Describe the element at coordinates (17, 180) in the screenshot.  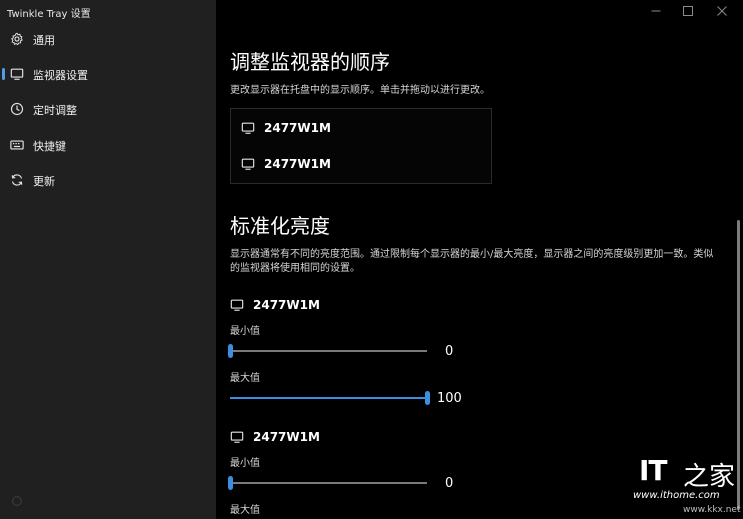
I see `refresh-icon` at that location.